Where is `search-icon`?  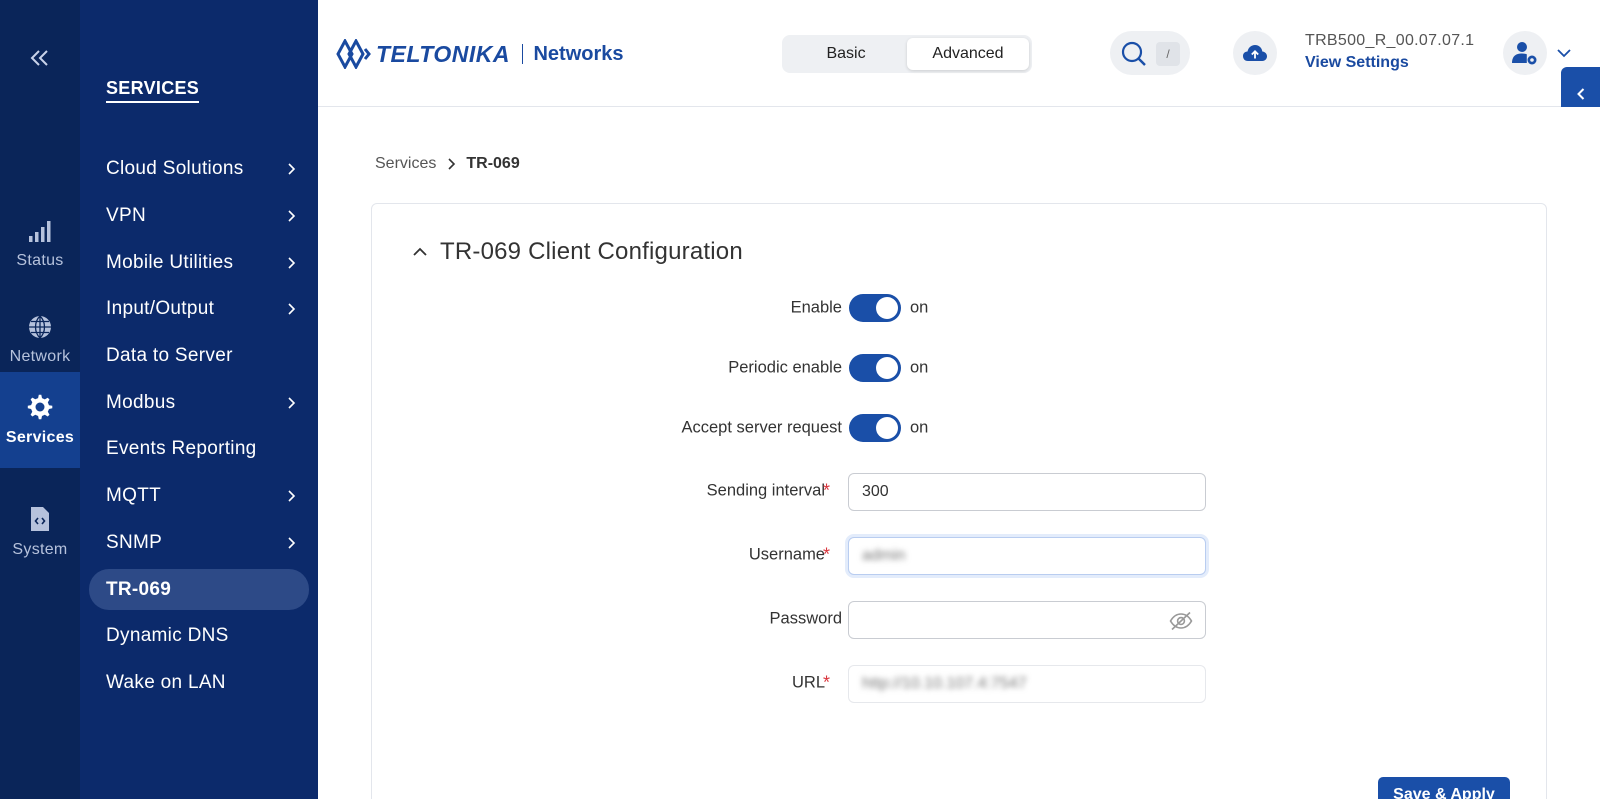
search-icon is located at coordinates (1133, 53).